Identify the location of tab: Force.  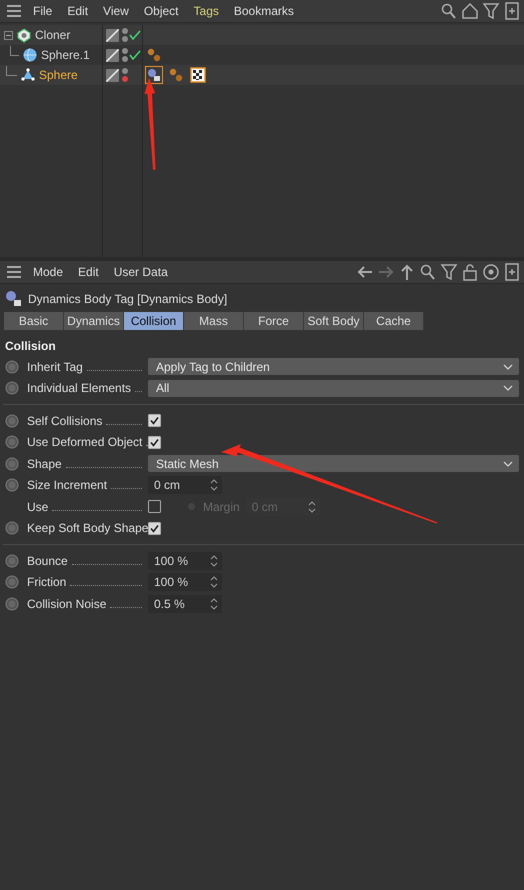
(274, 321).